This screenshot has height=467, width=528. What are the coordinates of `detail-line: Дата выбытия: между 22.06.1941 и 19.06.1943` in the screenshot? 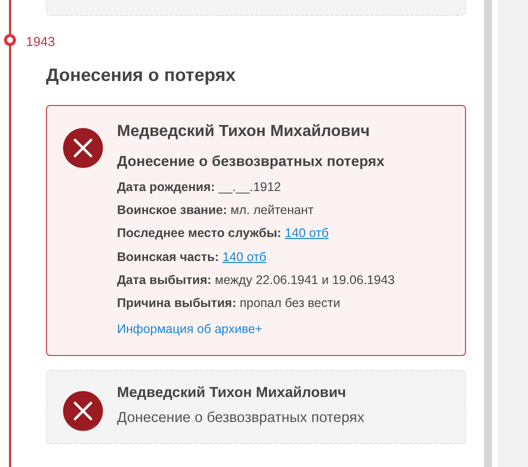 It's located at (256, 280).